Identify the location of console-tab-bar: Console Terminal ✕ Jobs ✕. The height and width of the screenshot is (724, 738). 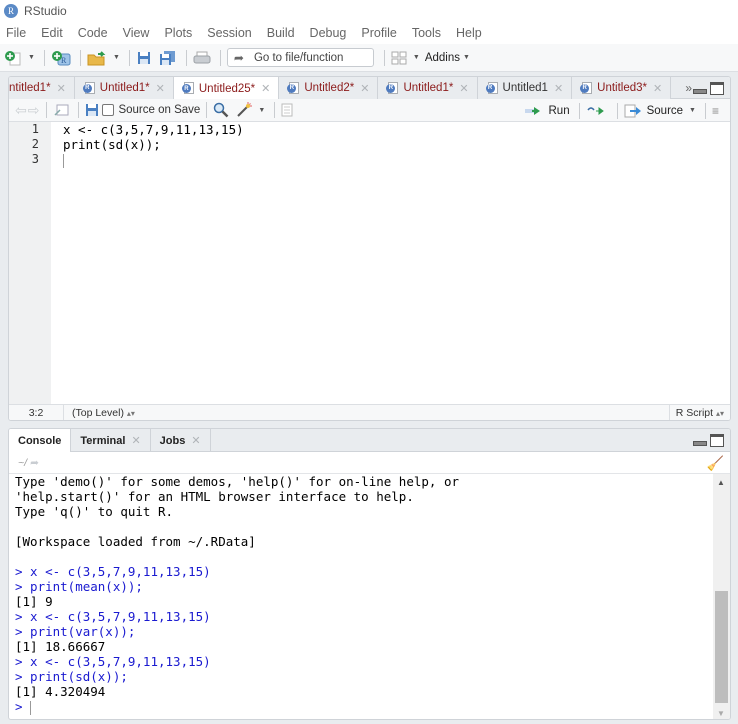
(369, 440).